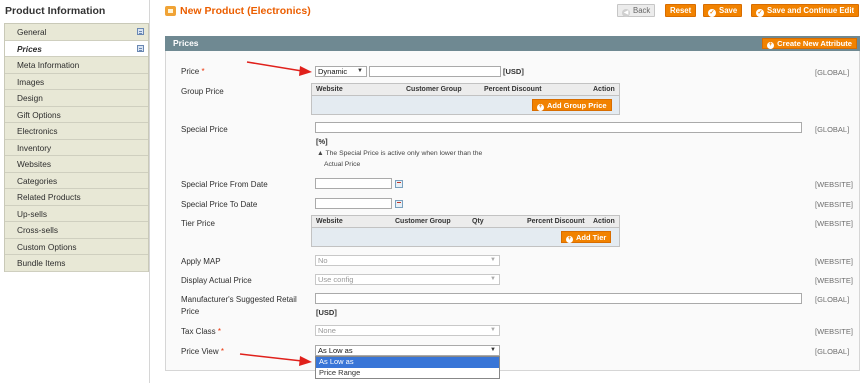 The height and width of the screenshot is (383, 865). Describe the element at coordinates (239, 299) in the screenshot. I see `msrp-label: Manufacturer's Suggested Retail` at that location.